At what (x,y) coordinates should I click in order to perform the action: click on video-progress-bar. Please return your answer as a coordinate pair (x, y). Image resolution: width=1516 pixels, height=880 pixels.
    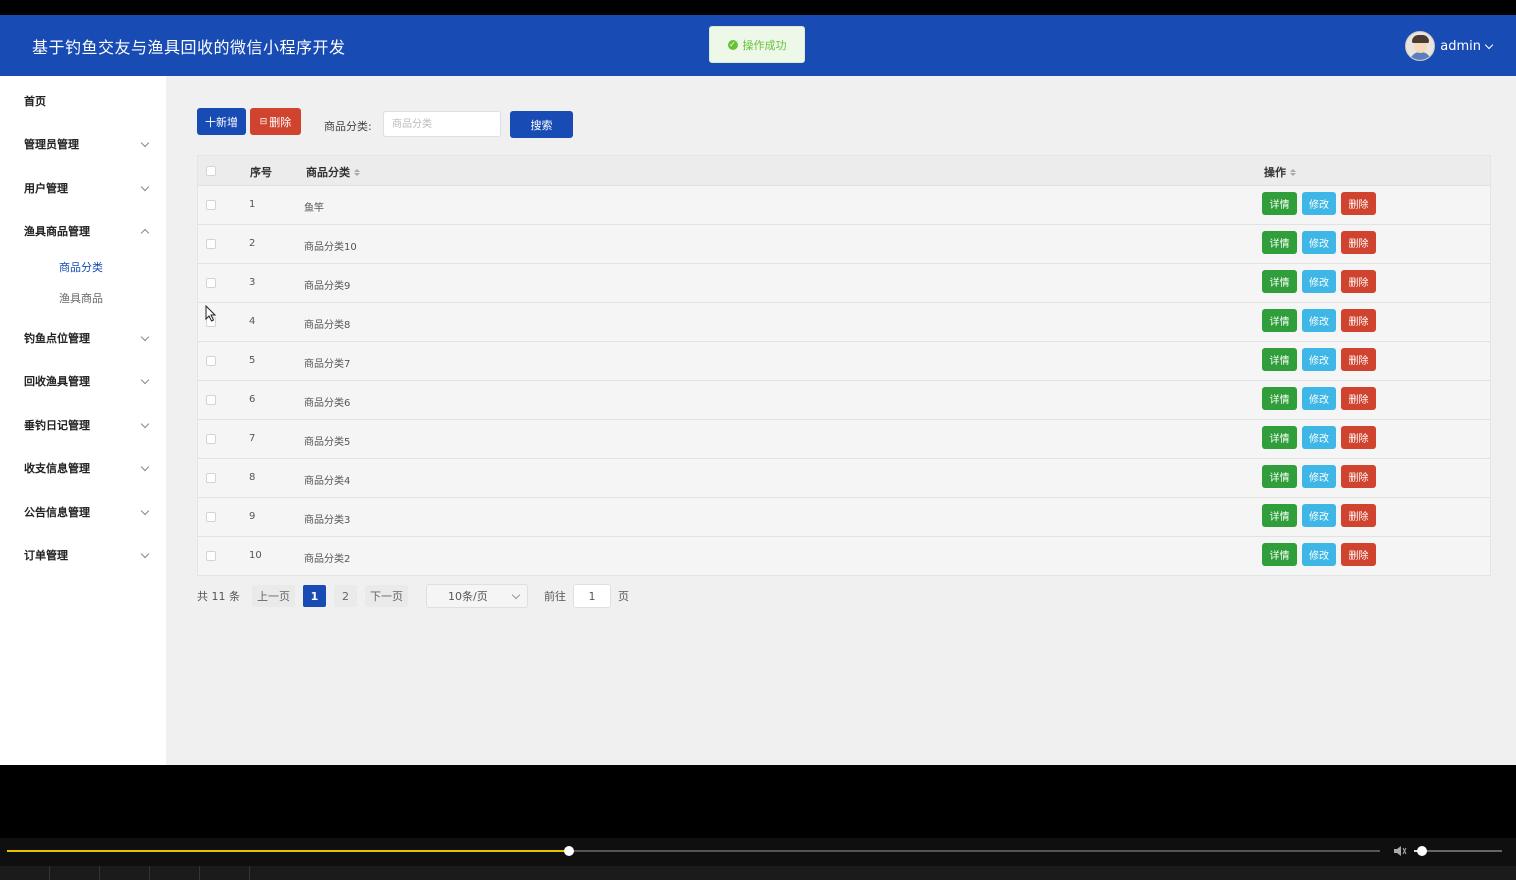
    Looking at the image, I should click on (693, 851).